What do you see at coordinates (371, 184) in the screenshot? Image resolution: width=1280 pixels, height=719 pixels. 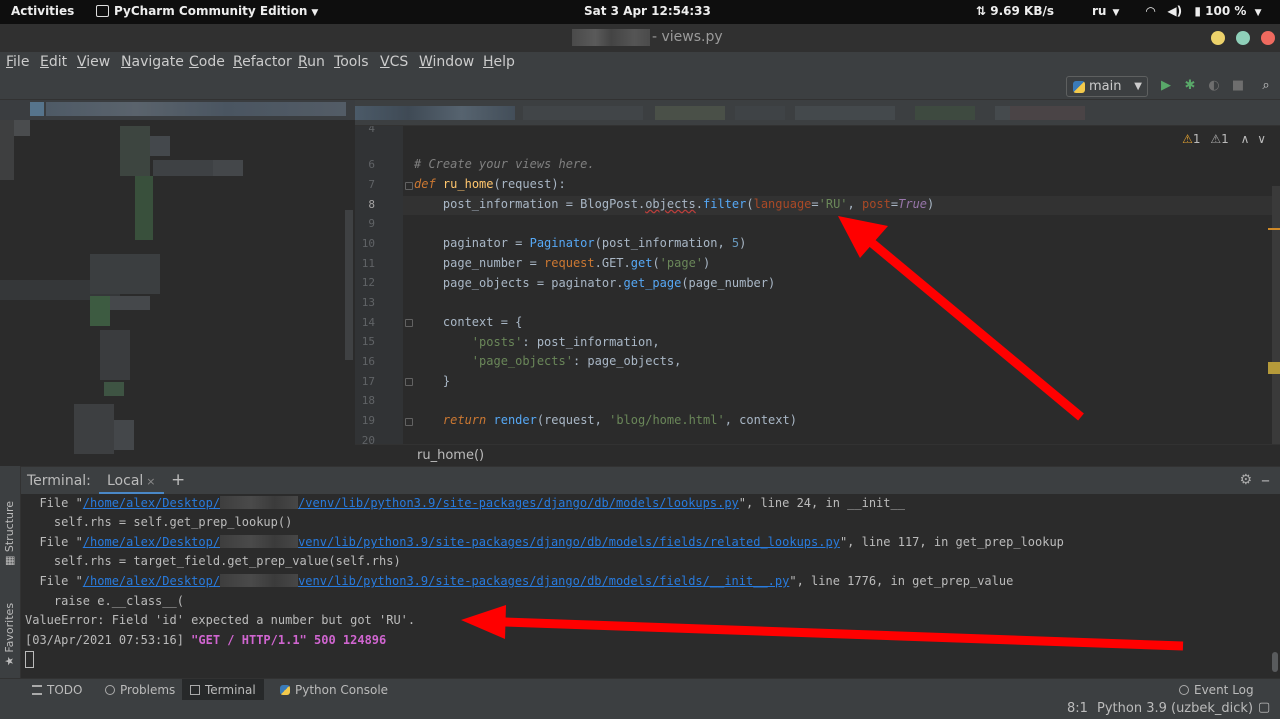 I see `line-number: 7` at bounding box center [371, 184].